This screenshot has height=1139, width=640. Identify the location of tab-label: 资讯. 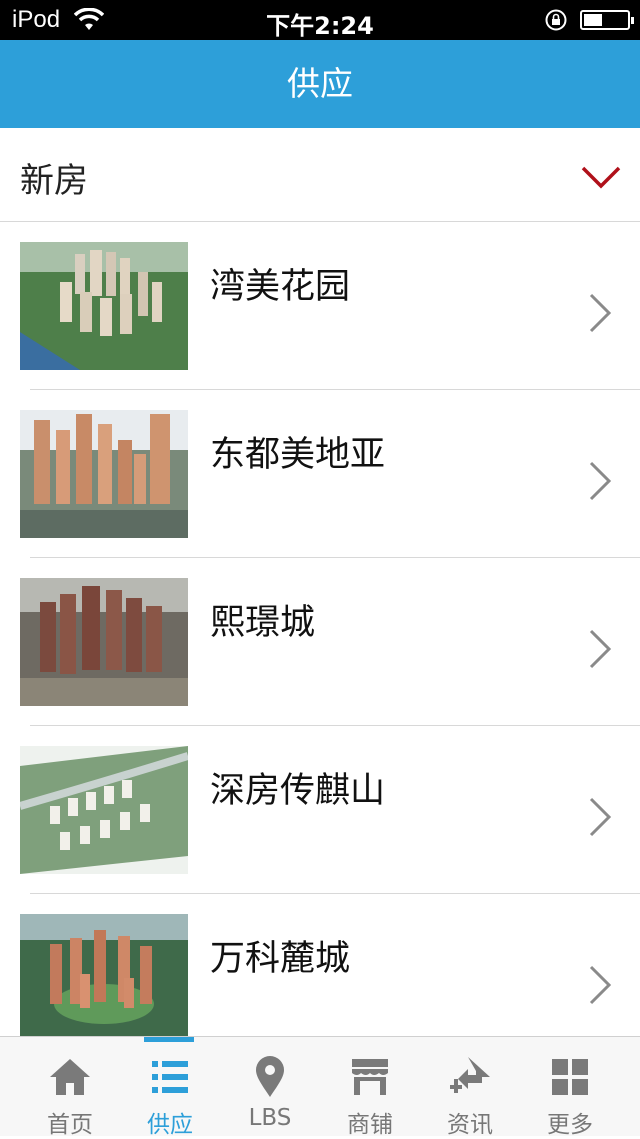
(470, 1125).